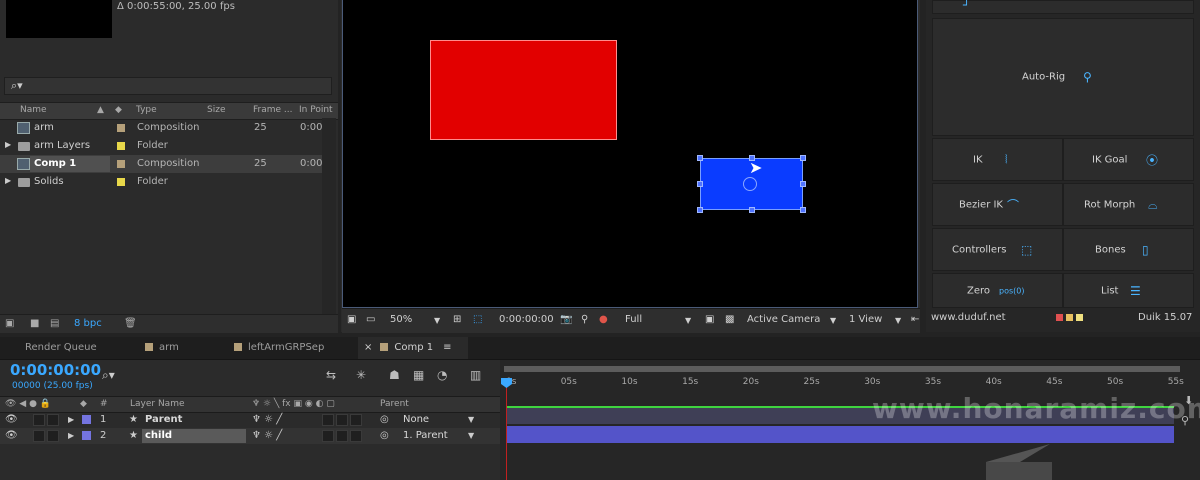 This screenshot has height=480, width=1200. Describe the element at coordinates (865, 319) in the screenshot. I see `view-layout-select: 1 View` at that location.